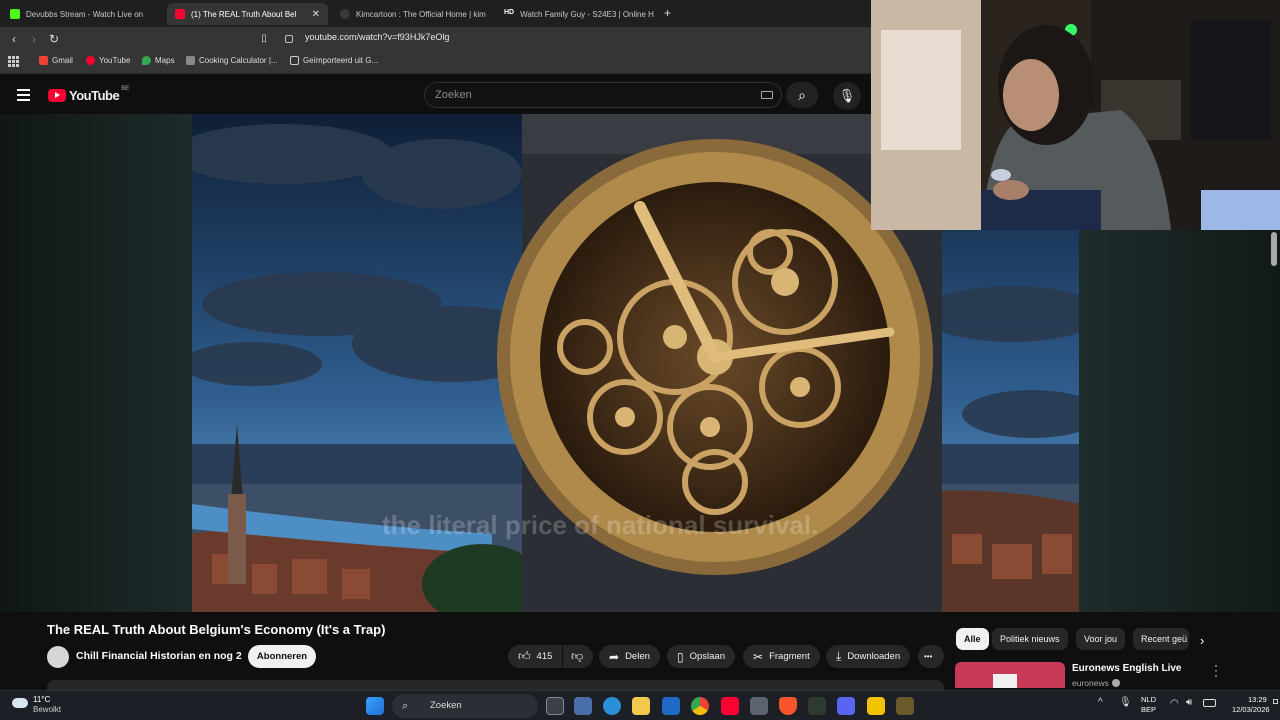  I want to click on like-button: 👍︎ 415, so click(535, 656).